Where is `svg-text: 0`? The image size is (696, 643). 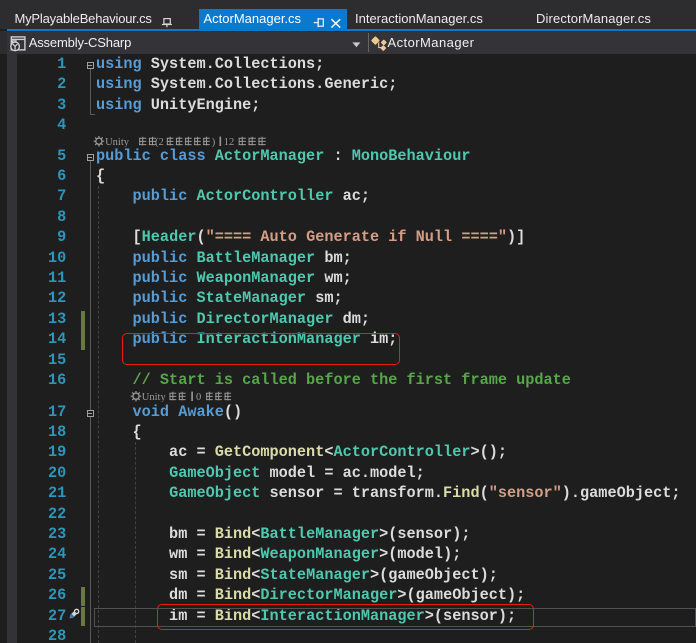 svg-text: 0 is located at coordinates (198, 397).